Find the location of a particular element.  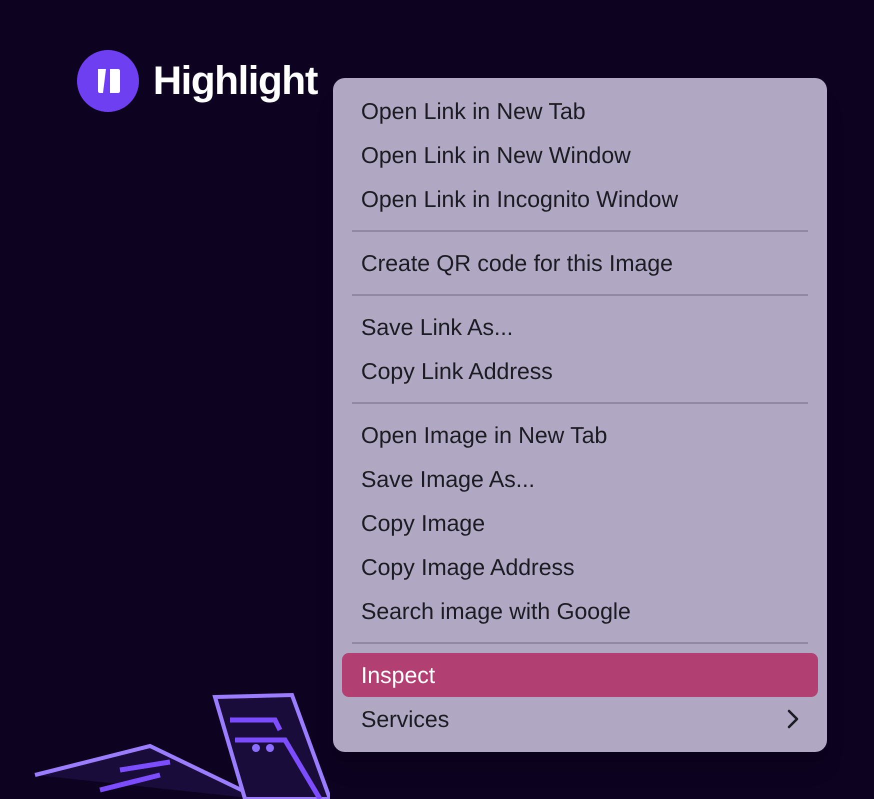

menu-item: Open Image in New Tab is located at coordinates (580, 435).